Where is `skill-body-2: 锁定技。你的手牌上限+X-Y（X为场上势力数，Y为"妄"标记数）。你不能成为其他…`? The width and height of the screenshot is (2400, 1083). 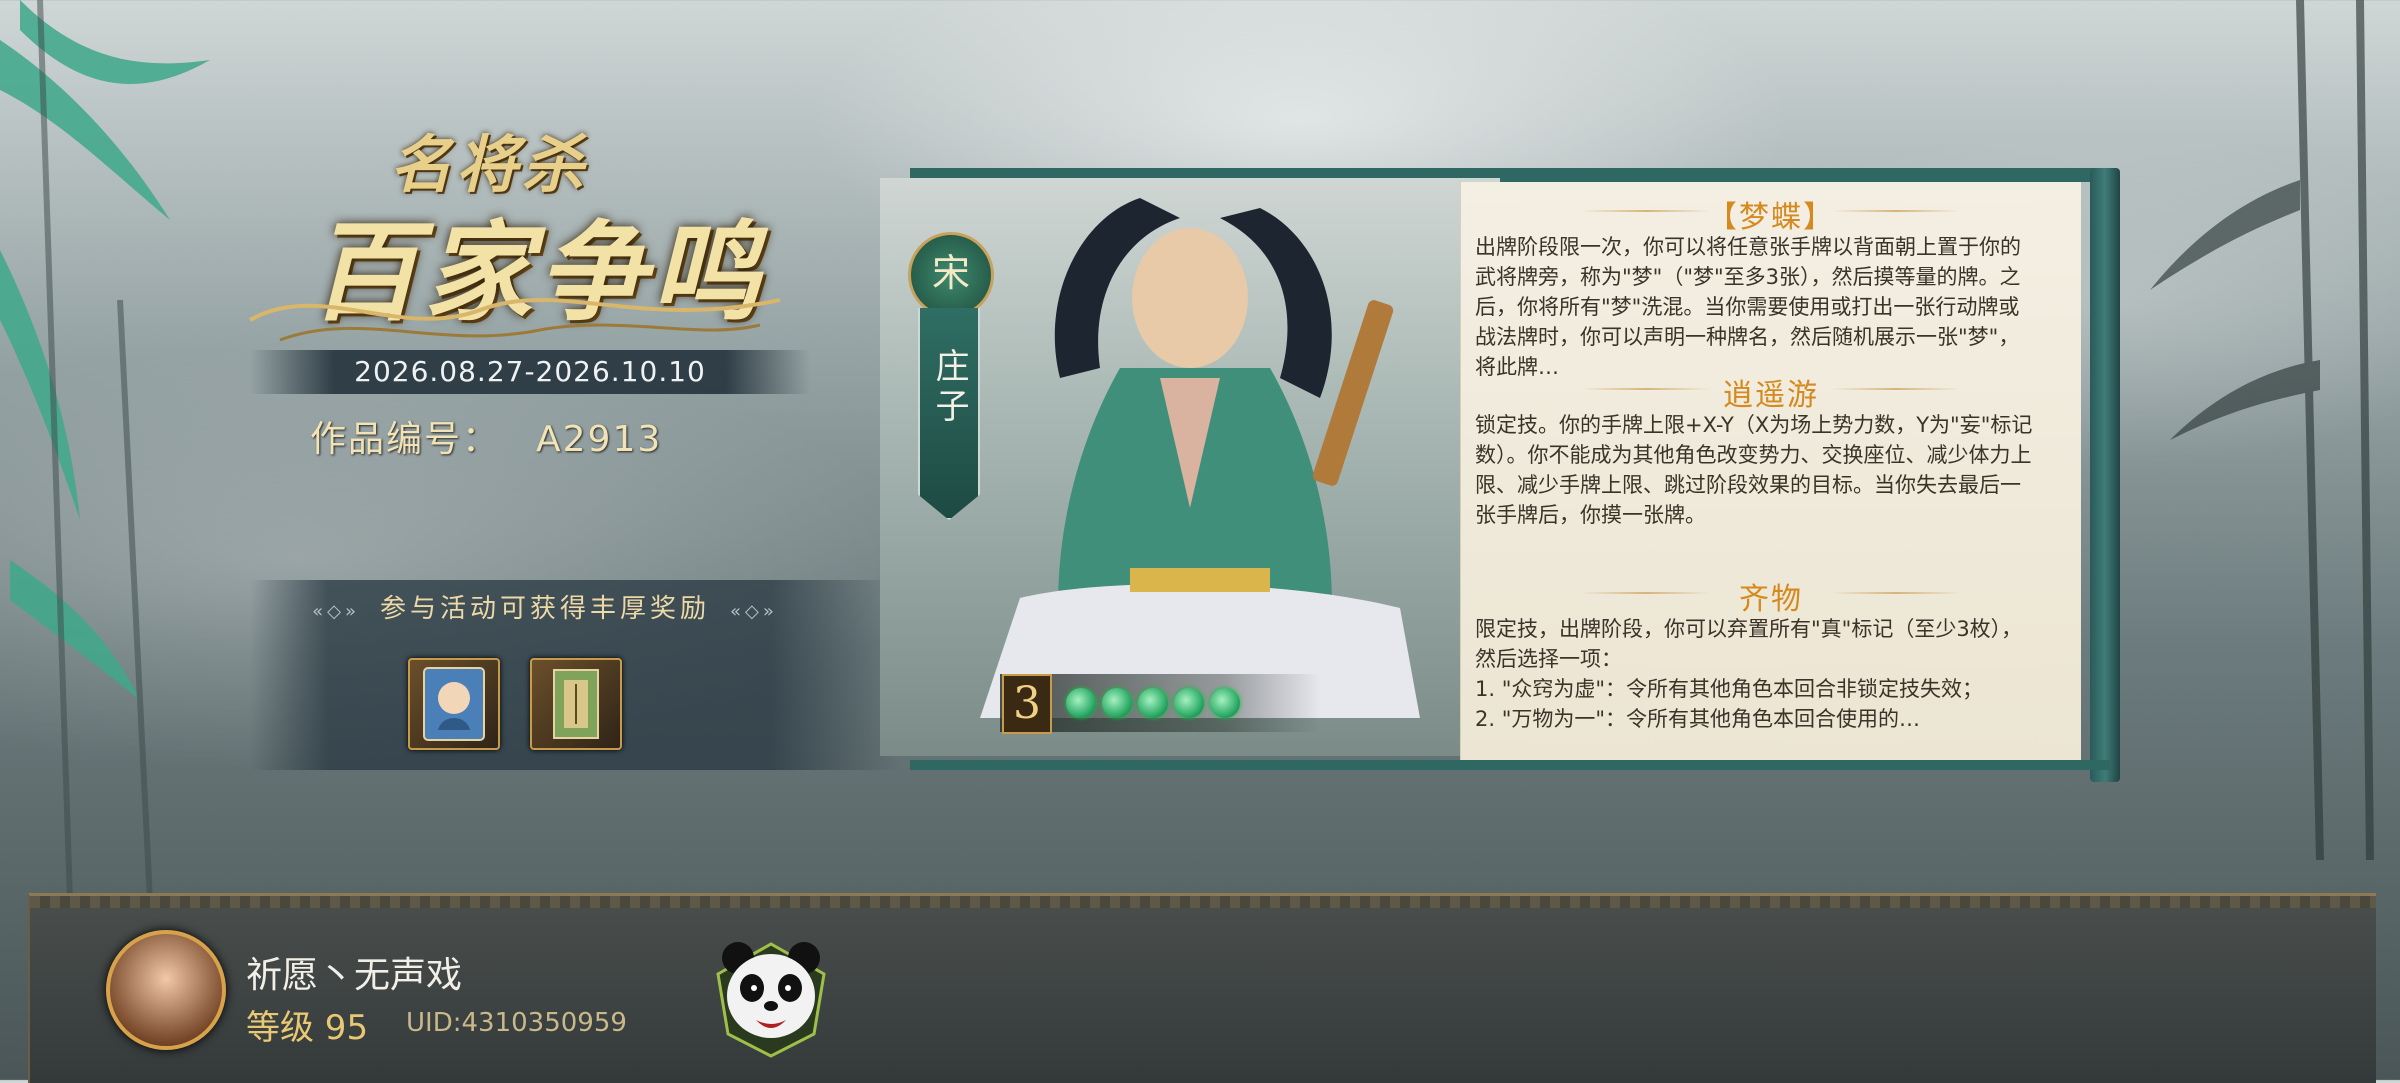 skill-body-2: 锁定技。你的手牌上限+X-Y（X为场上势力数，Y为"妄"标记数）。你不能成为其他… is located at coordinates (1754, 470).